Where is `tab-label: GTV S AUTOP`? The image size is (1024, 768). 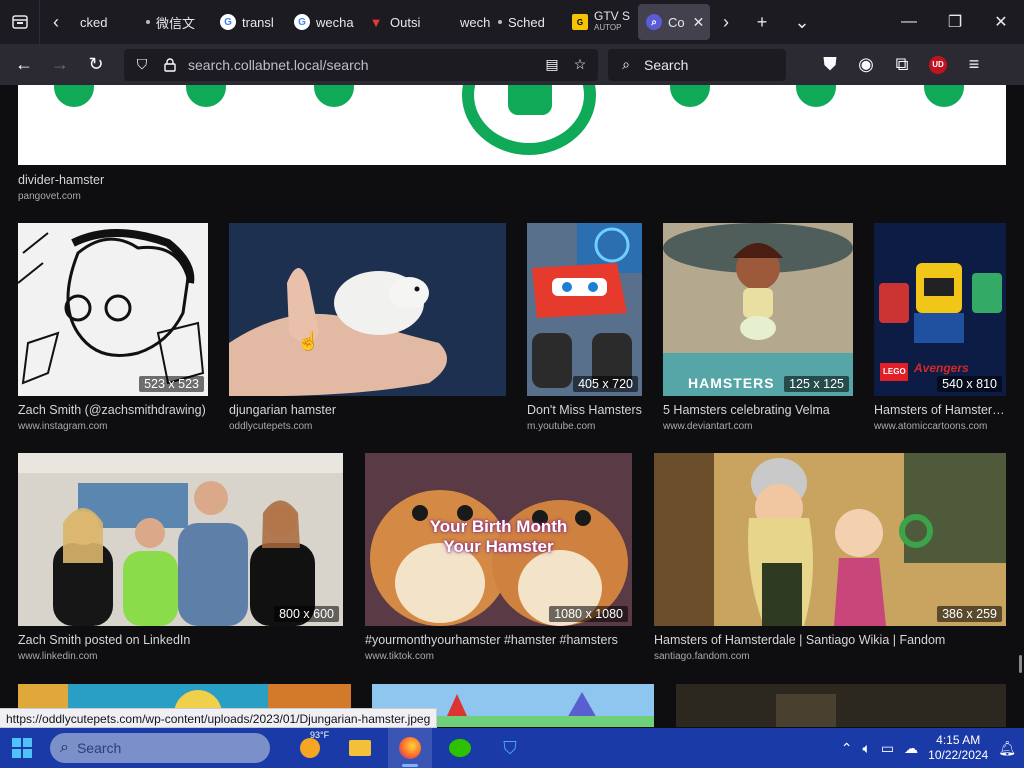
tab-label: GTV S AUTOP is located at coordinates (612, 20).